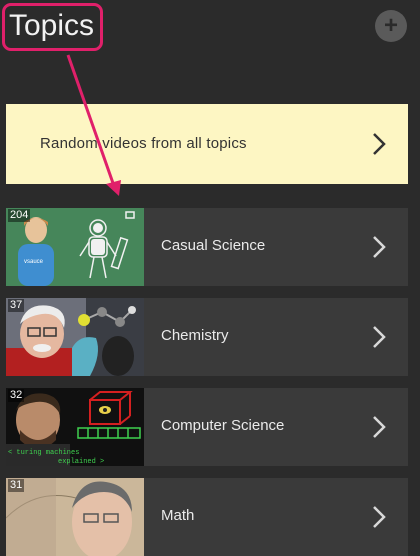  I want to click on topic-row-casual-science: vsauce 204 Casual Science, so click(207, 247).